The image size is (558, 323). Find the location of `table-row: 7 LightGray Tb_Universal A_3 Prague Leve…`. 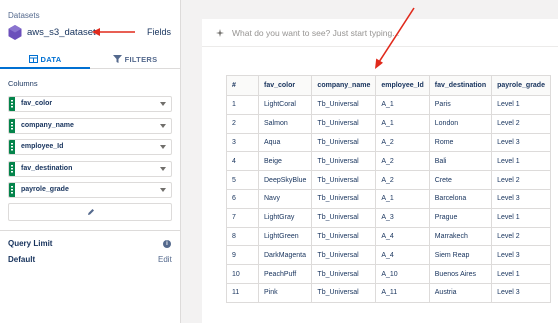

table-row: 7 LightGray Tb_Universal A_3 Prague Leve… is located at coordinates (388, 217).